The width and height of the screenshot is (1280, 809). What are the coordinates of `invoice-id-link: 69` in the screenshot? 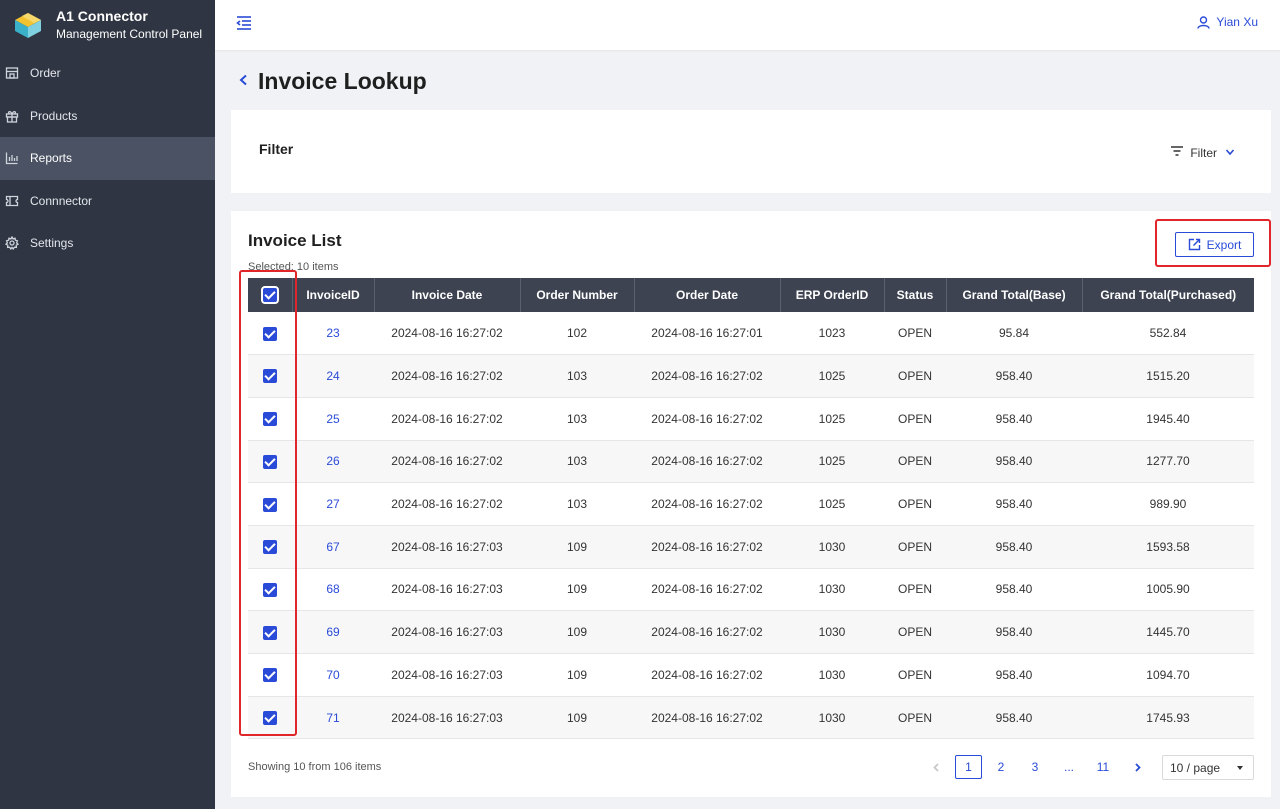 It's located at (333, 632).